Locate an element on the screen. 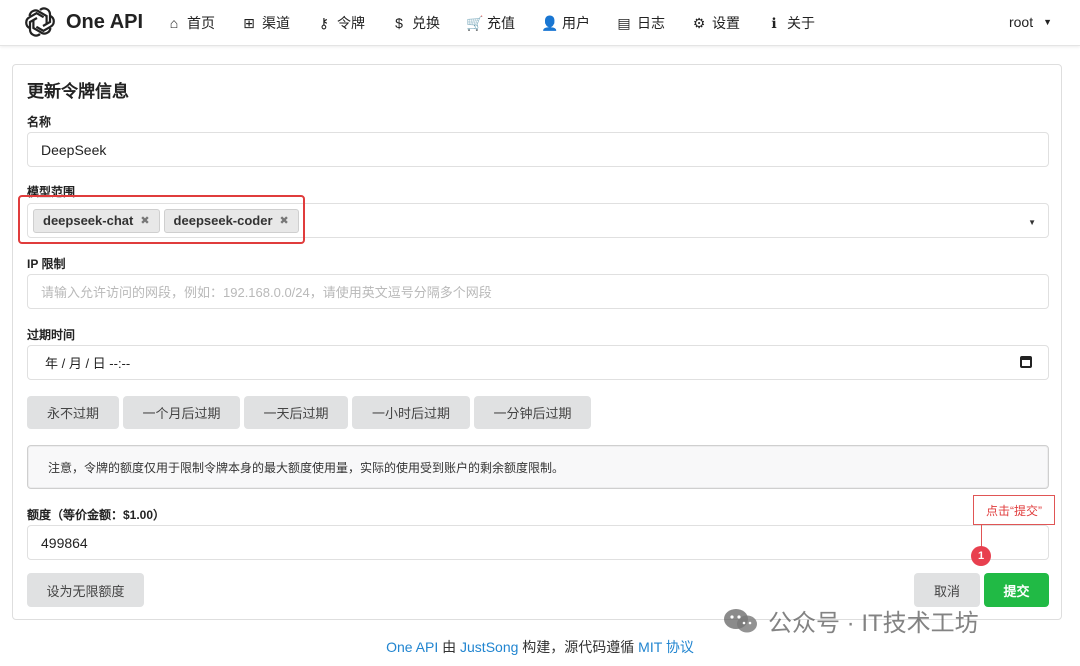 The image size is (1080, 666). nav-item-label: 首页 is located at coordinates (201, 23).